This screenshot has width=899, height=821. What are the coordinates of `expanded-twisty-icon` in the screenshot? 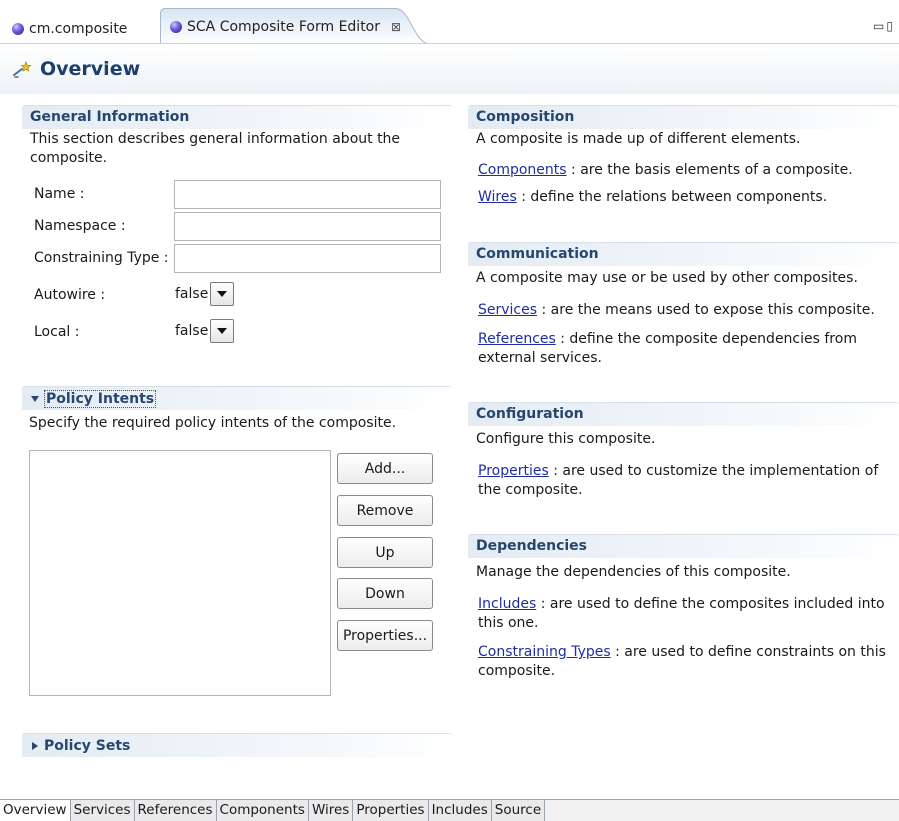 It's located at (35, 399).